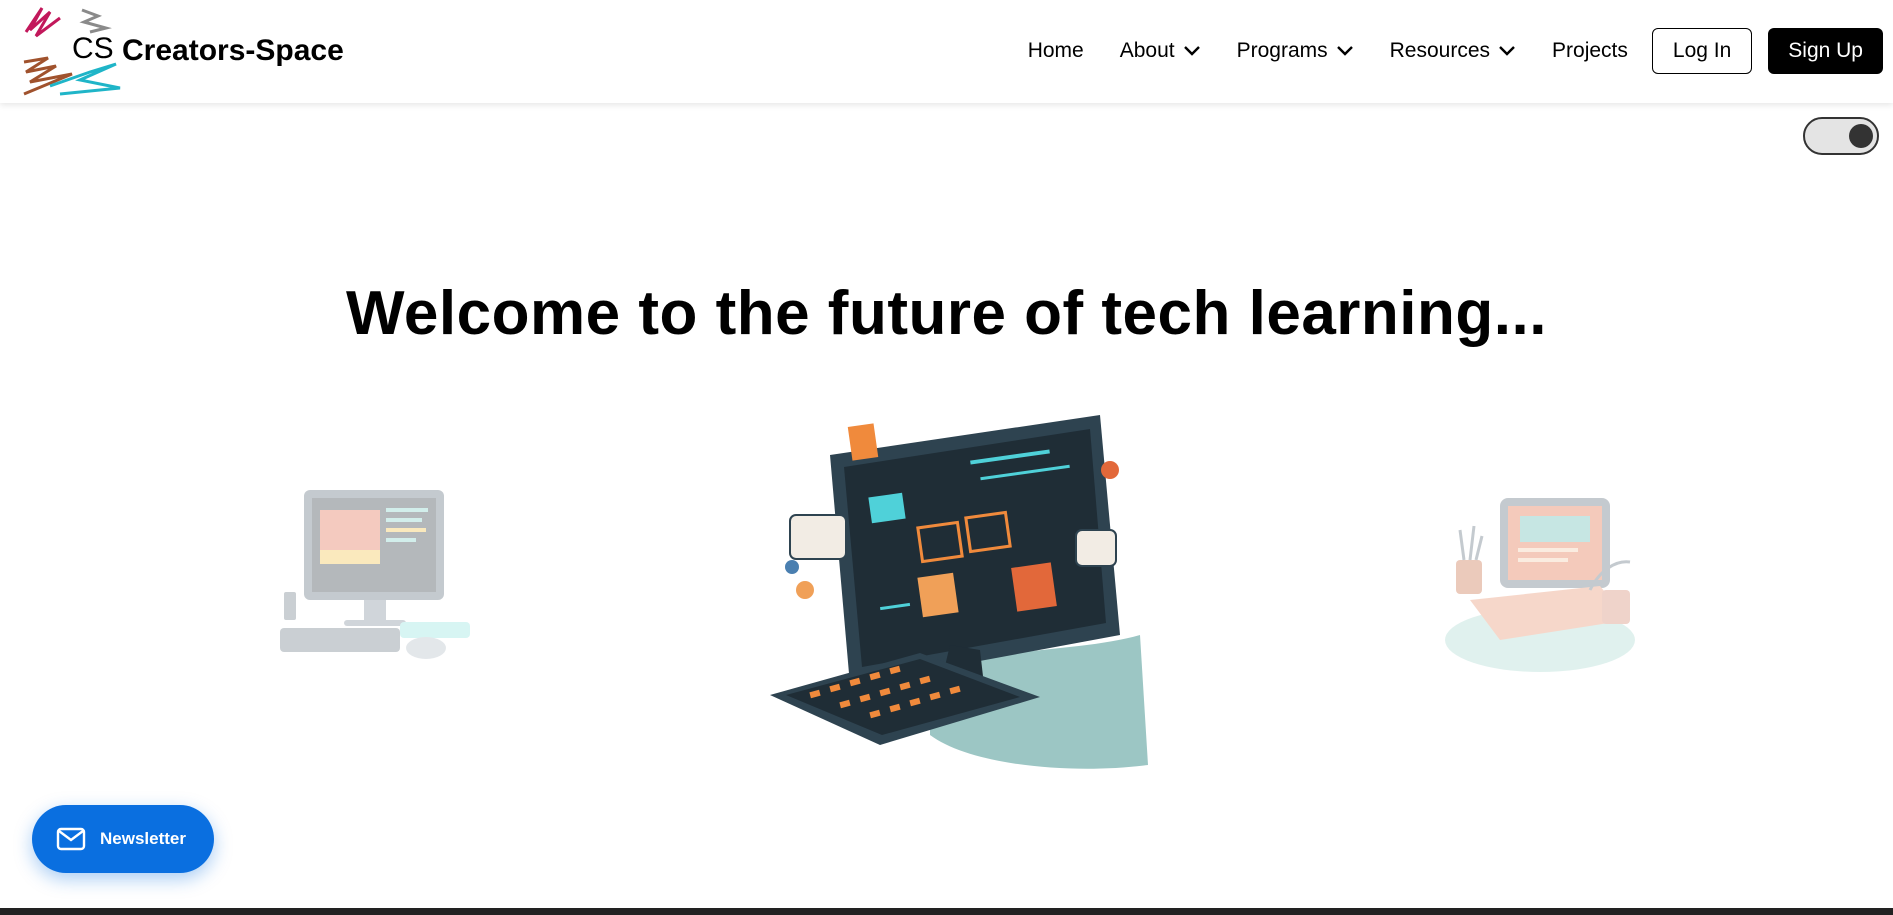 The image size is (1893, 915). Describe the element at coordinates (143, 838) in the screenshot. I see `newsletter-label: Newsletter` at that location.